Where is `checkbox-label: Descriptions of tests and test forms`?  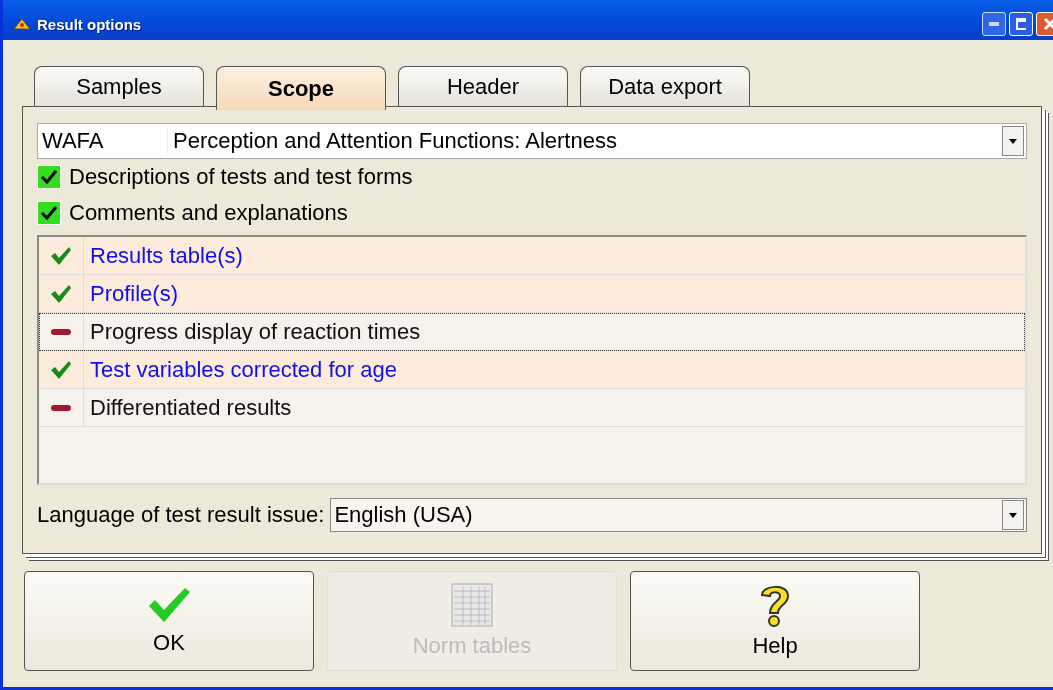 checkbox-label: Descriptions of tests and test forms is located at coordinates (241, 177).